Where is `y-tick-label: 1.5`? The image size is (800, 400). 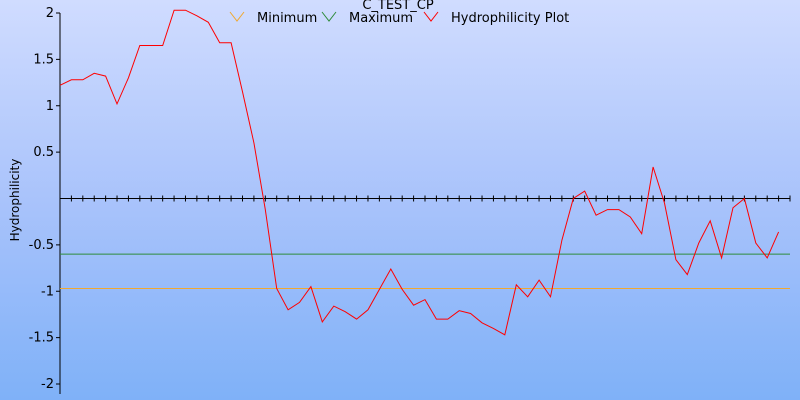
y-tick-label: 1.5 is located at coordinates (43, 59).